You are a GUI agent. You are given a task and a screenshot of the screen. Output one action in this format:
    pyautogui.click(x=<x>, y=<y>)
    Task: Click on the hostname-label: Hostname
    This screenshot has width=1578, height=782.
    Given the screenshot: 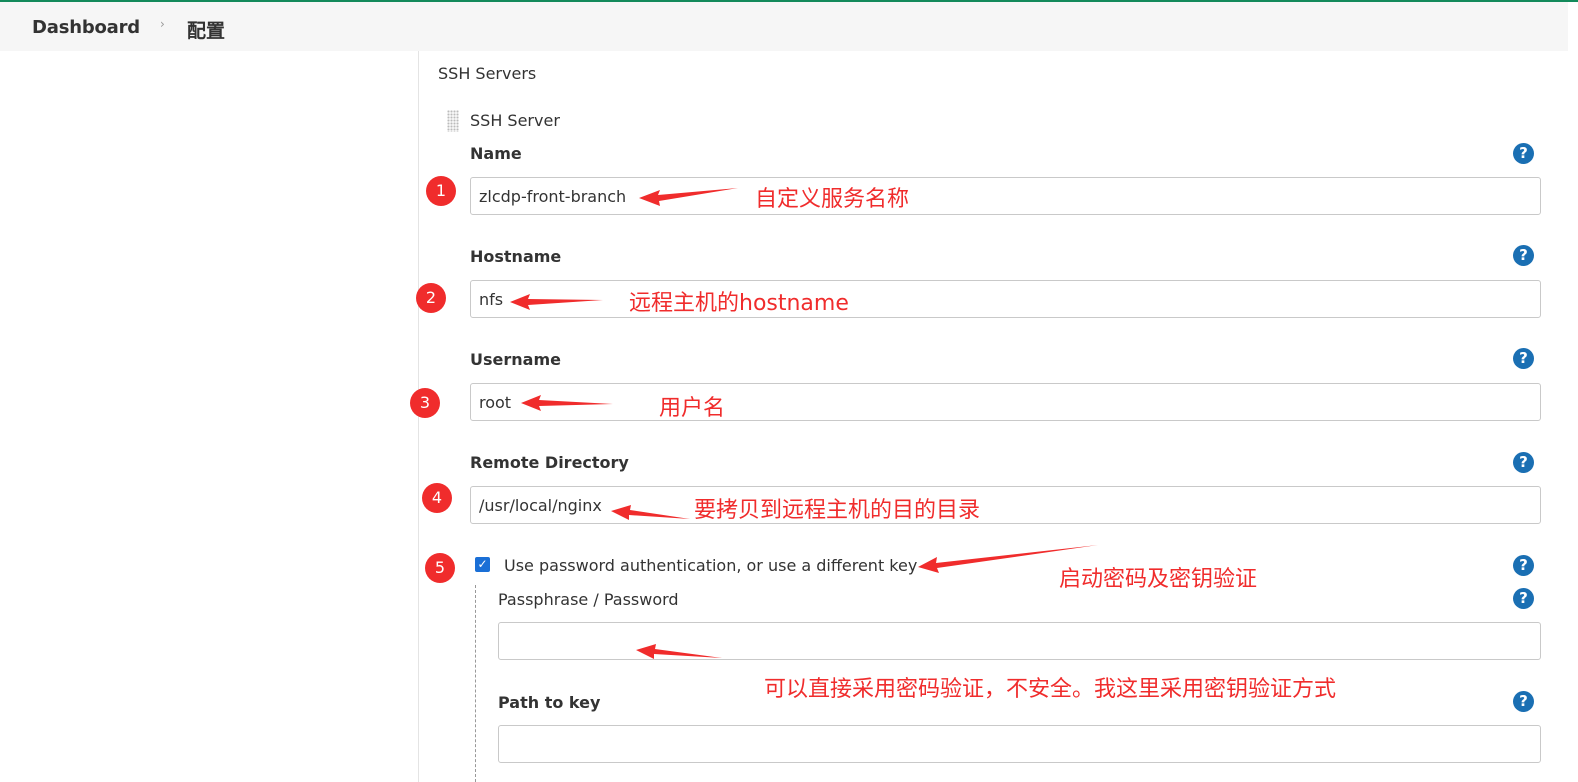 What is the action you would take?
    pyautogui.click(x=516, y=256)
    